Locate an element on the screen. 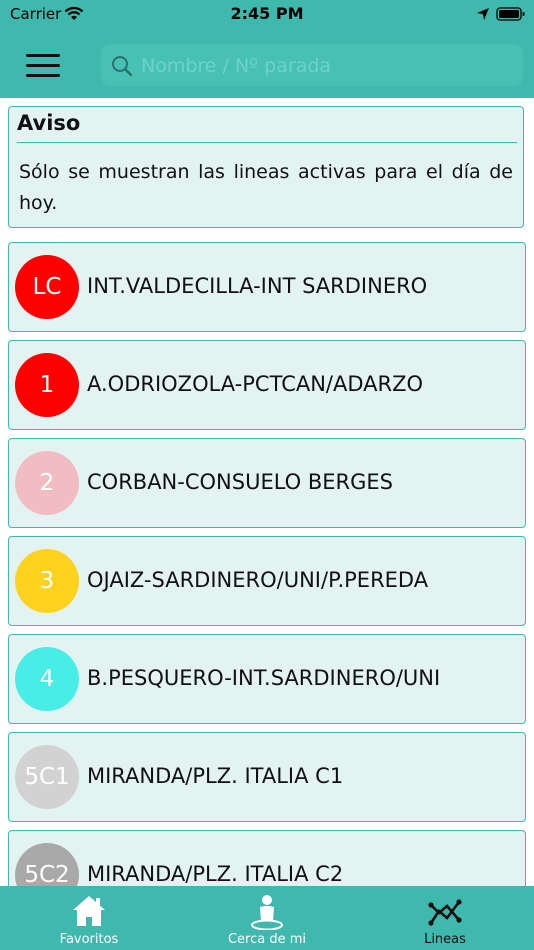 The image size is (534, 950). house-icon is located at coordinates (89, 911).